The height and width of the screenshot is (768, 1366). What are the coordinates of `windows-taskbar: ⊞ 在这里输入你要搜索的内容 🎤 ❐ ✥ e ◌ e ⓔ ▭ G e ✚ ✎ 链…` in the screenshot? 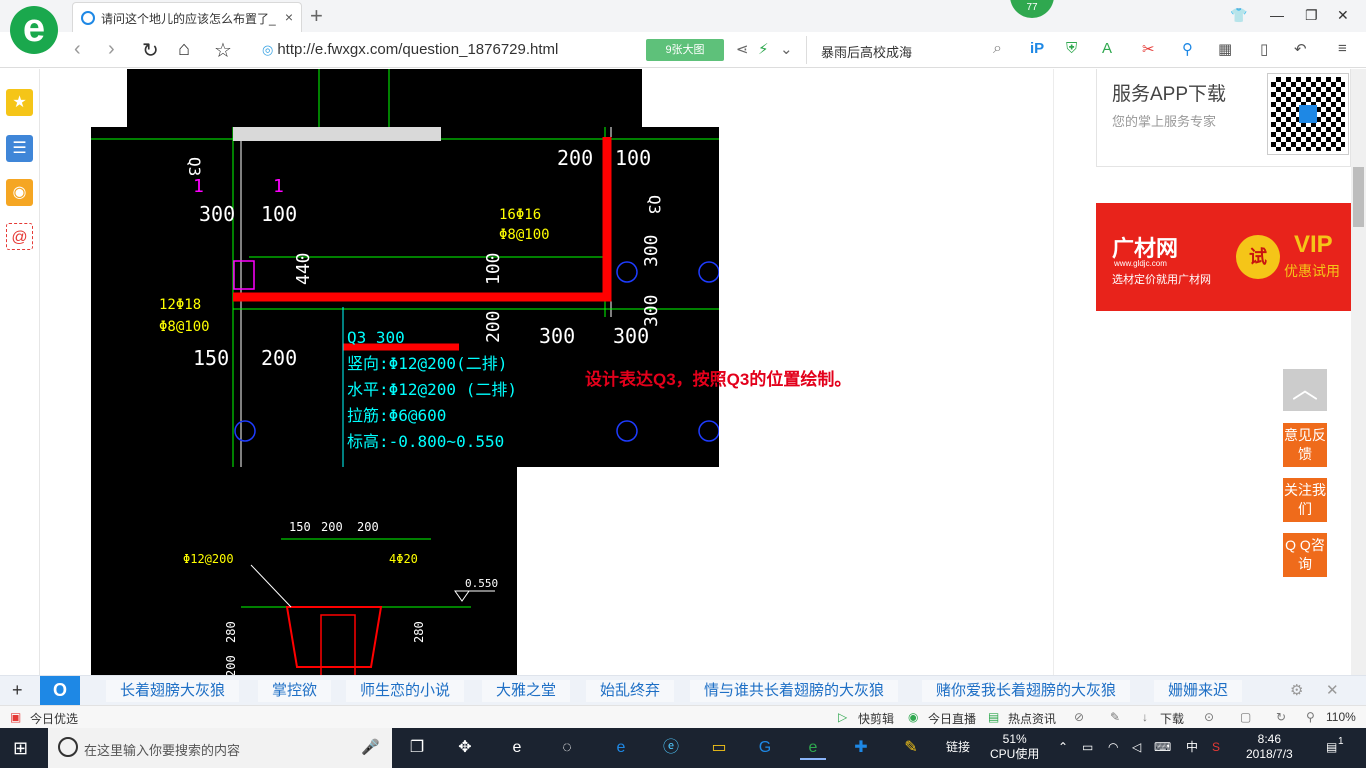 It's located at (683, 748).